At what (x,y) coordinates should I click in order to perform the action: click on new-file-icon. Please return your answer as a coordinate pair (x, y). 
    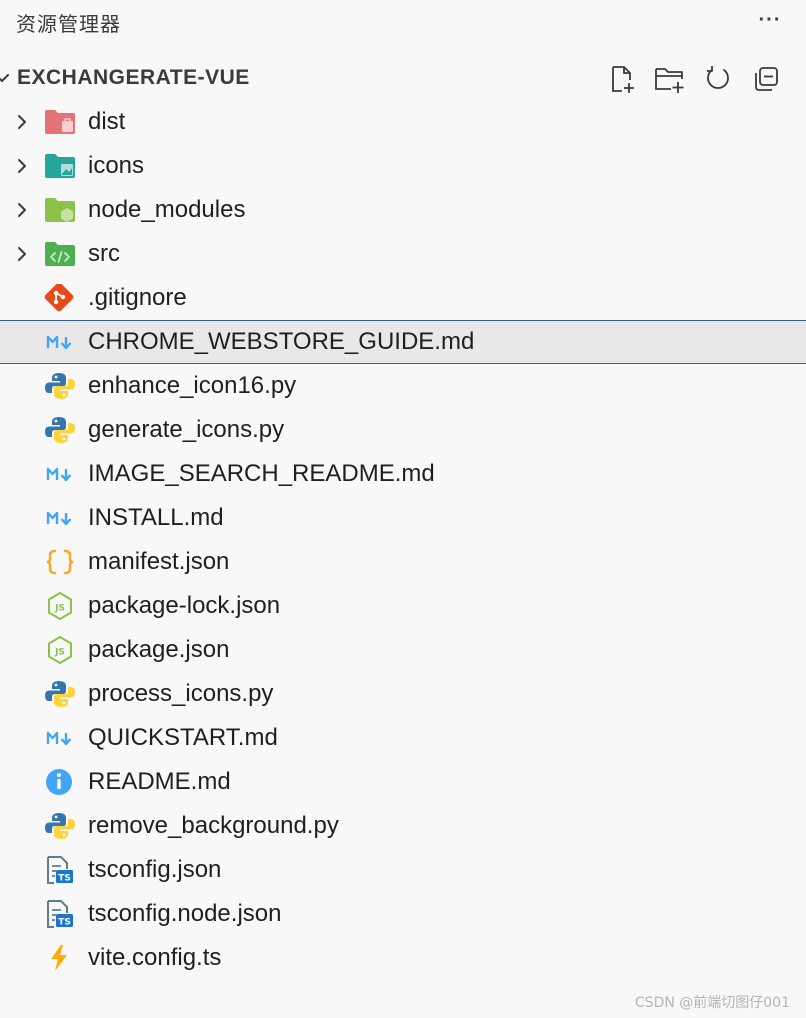
    Looking at the image, I should click on (623, 79).